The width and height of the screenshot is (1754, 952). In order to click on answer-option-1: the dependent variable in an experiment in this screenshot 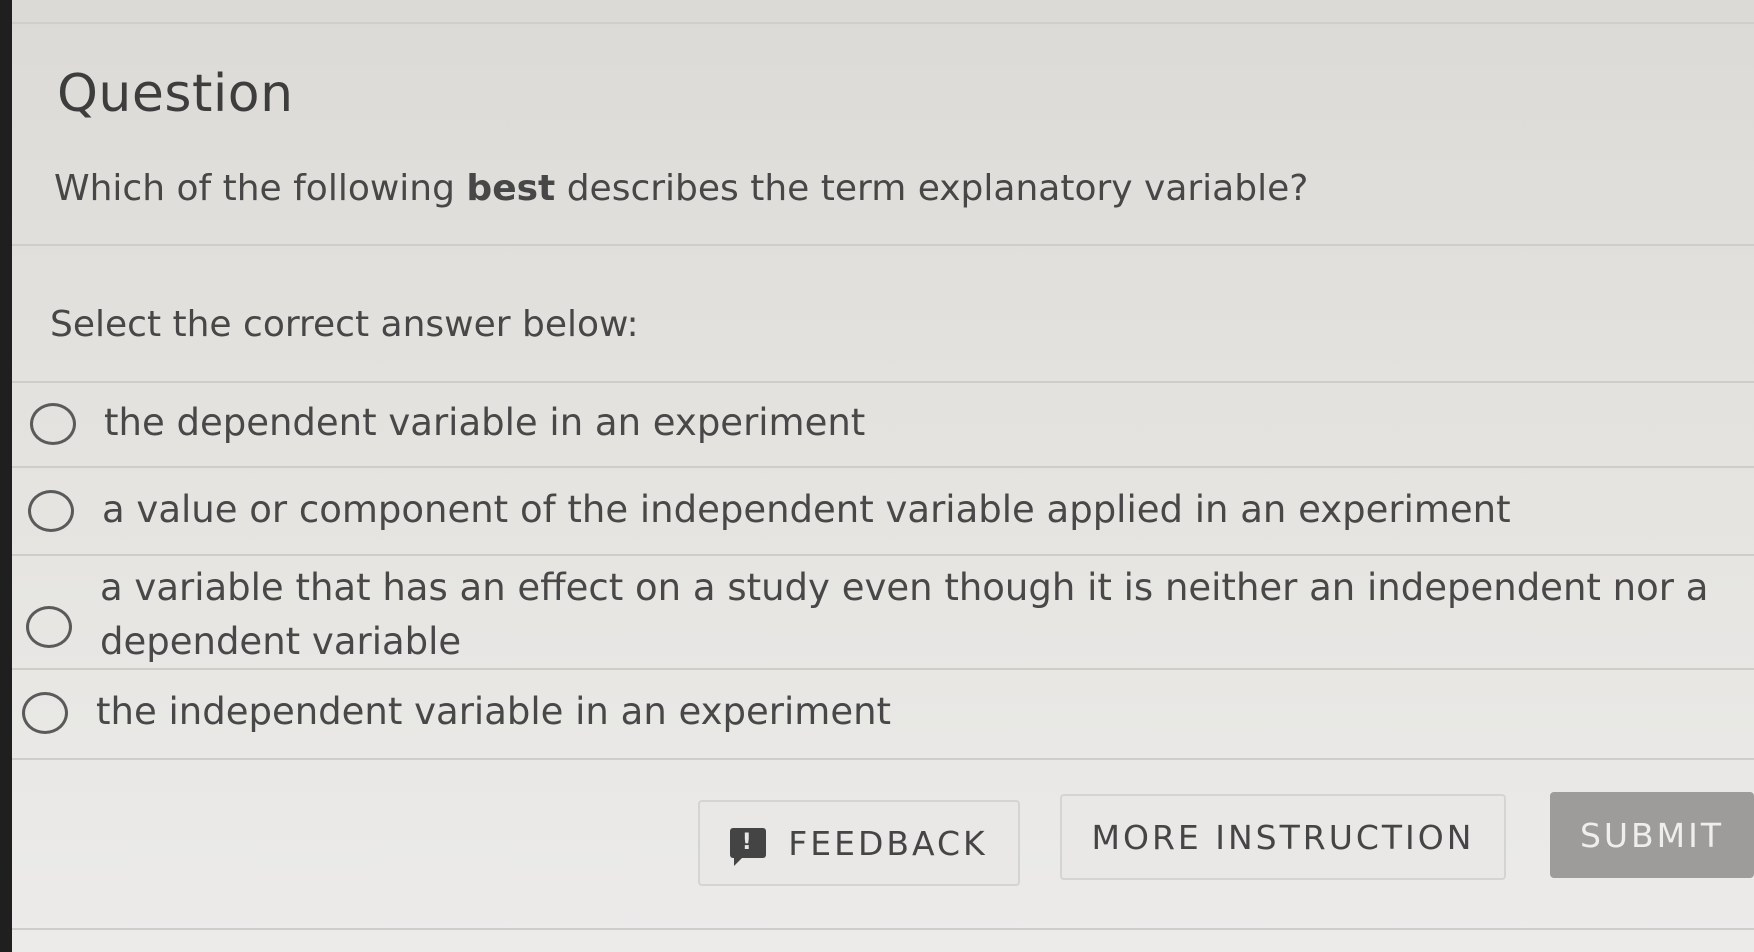, I will do `click(883, 424)`.